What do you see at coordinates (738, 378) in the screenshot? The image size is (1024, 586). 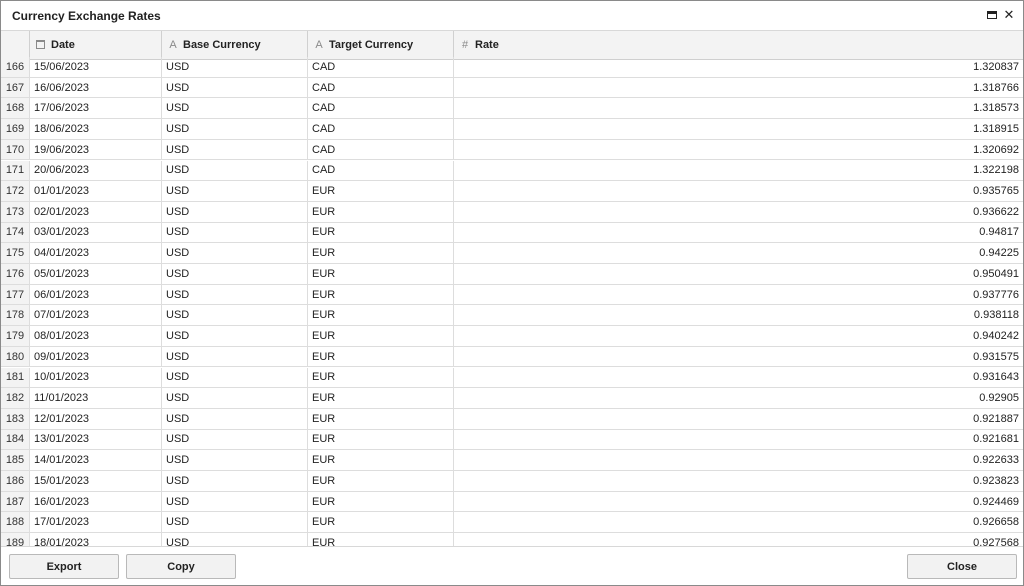 I see `rate-cell: 0.931643` at bounding box center [738, 378].